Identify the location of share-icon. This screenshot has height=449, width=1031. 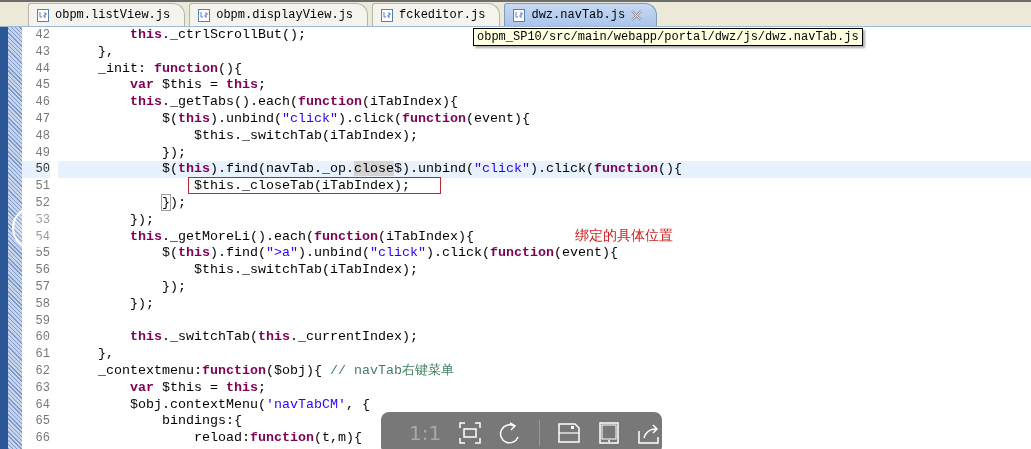
(649, 433).